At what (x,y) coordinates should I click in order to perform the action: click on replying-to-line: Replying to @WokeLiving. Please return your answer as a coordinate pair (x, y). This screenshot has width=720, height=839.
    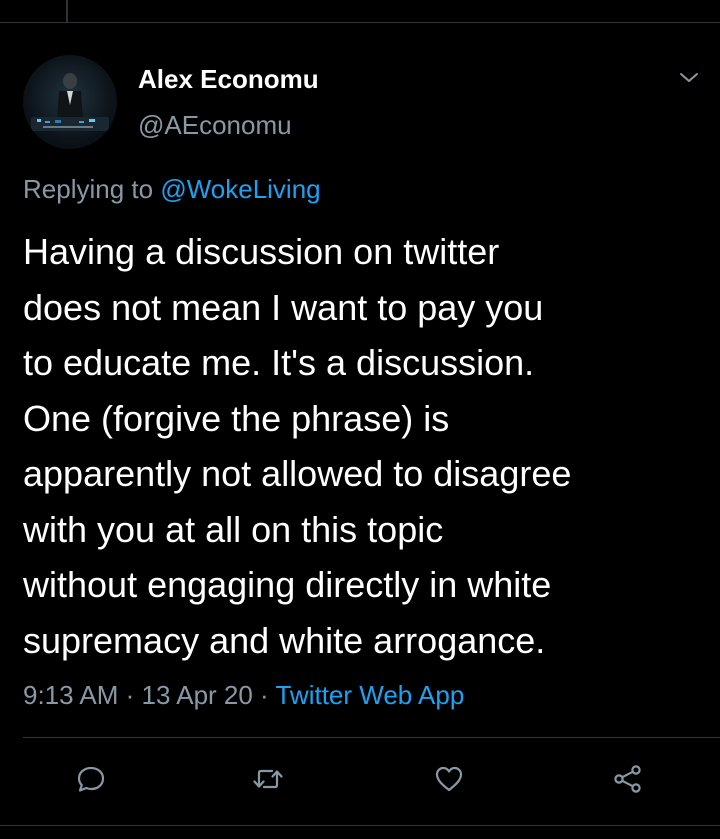
    Looking at the image, I should click on (172, 189).